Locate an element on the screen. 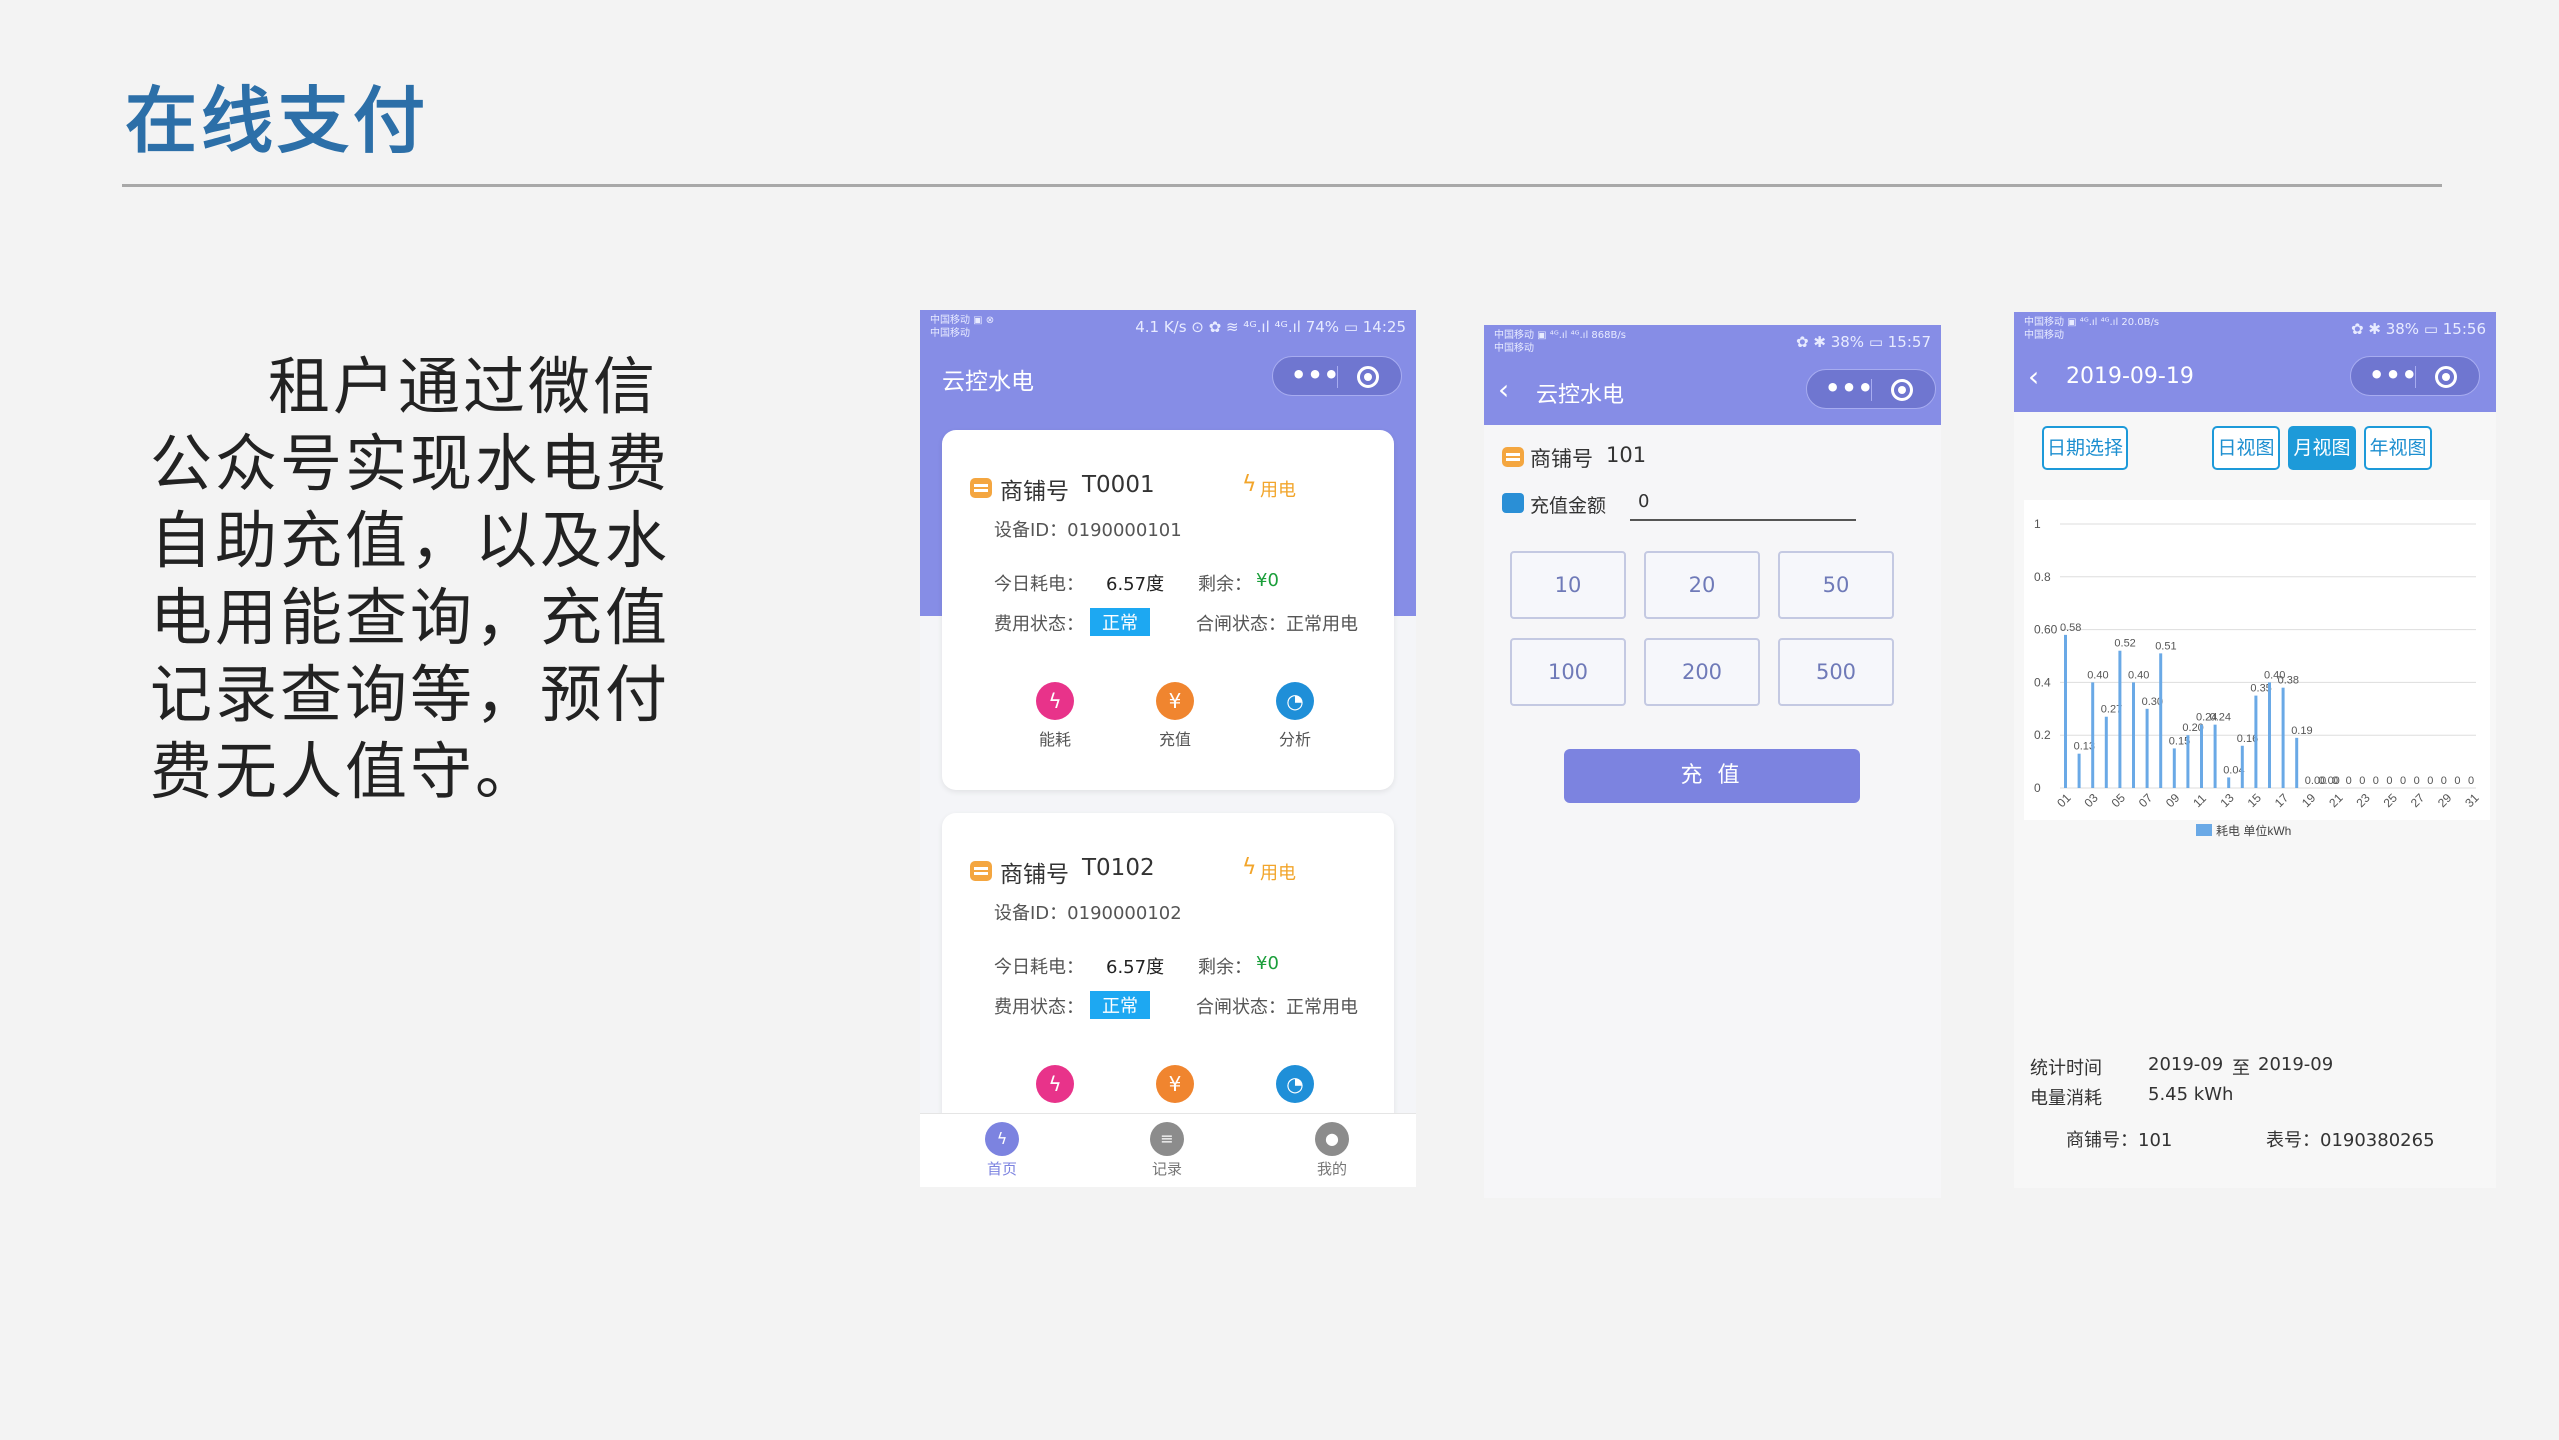 This screenshot has width=2559, height=1440. action-recharge: 充值 is located at coordinates (1175, 738).